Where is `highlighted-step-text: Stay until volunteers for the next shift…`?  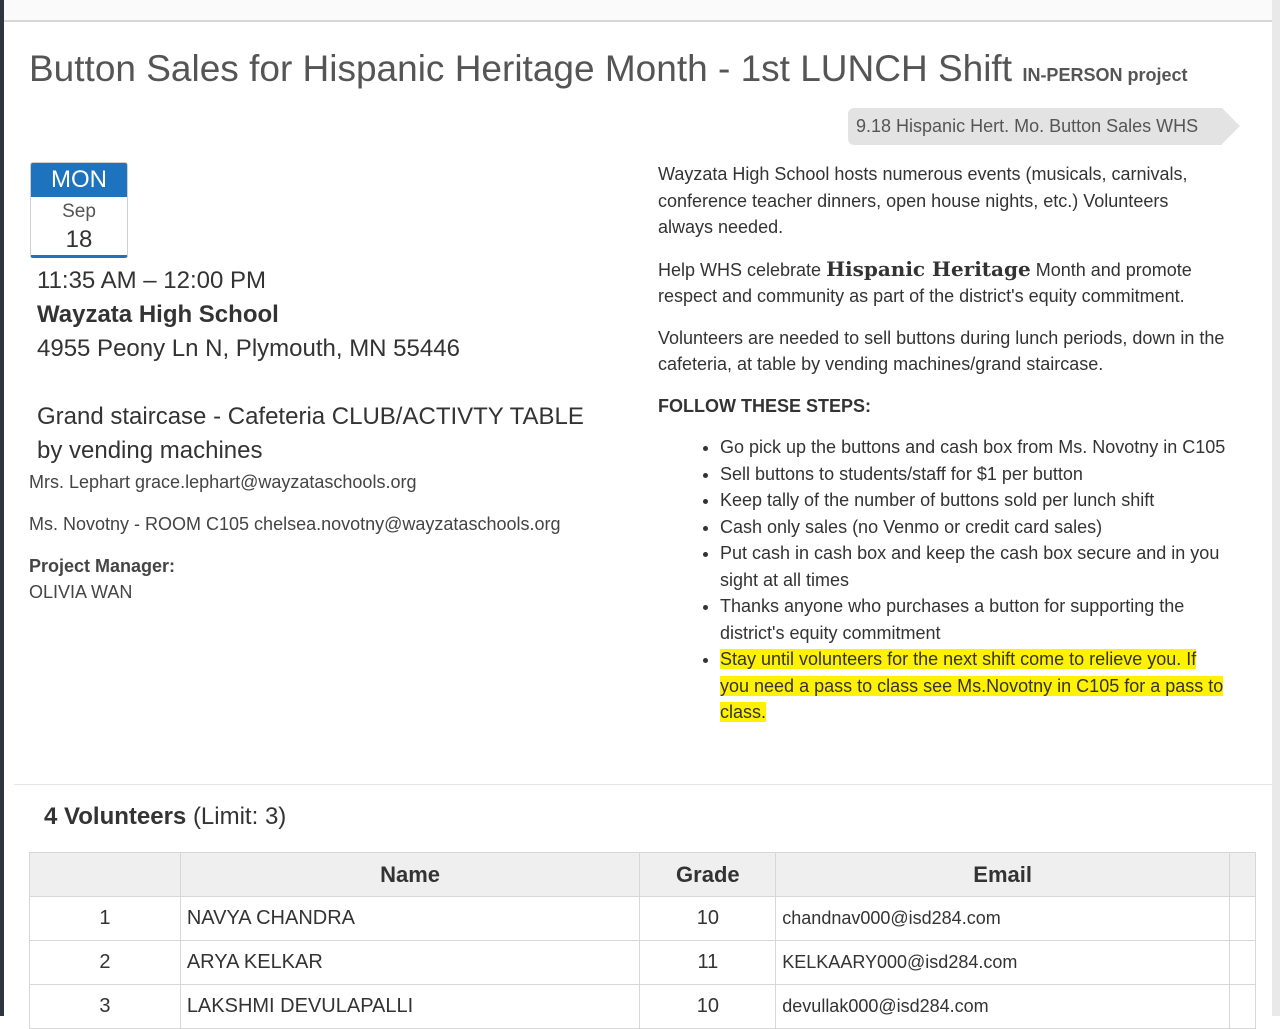
highlighted-step-text: Stay until volunteers for the next shift… is located at coordinates (972, 685).